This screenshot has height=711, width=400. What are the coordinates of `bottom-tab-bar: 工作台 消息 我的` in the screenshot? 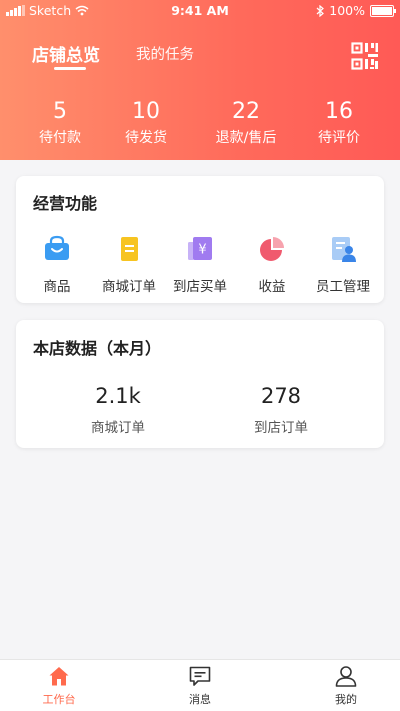 It's located at (200, 685).